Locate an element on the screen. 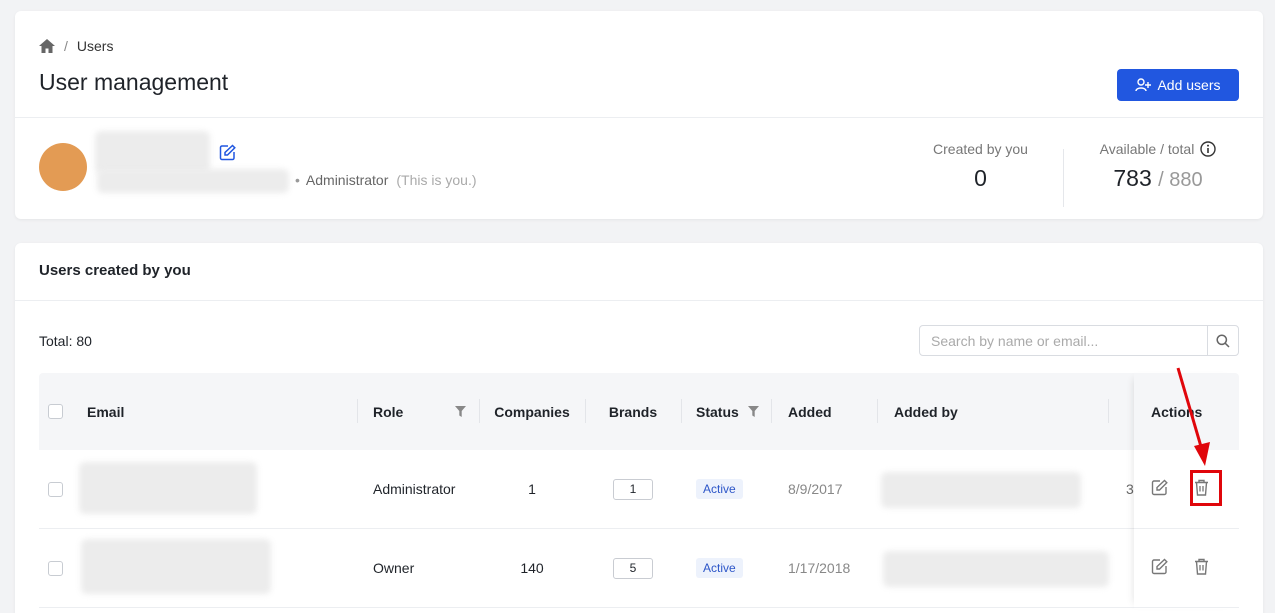  delete-user-button is located at coordinates (1201, 566).